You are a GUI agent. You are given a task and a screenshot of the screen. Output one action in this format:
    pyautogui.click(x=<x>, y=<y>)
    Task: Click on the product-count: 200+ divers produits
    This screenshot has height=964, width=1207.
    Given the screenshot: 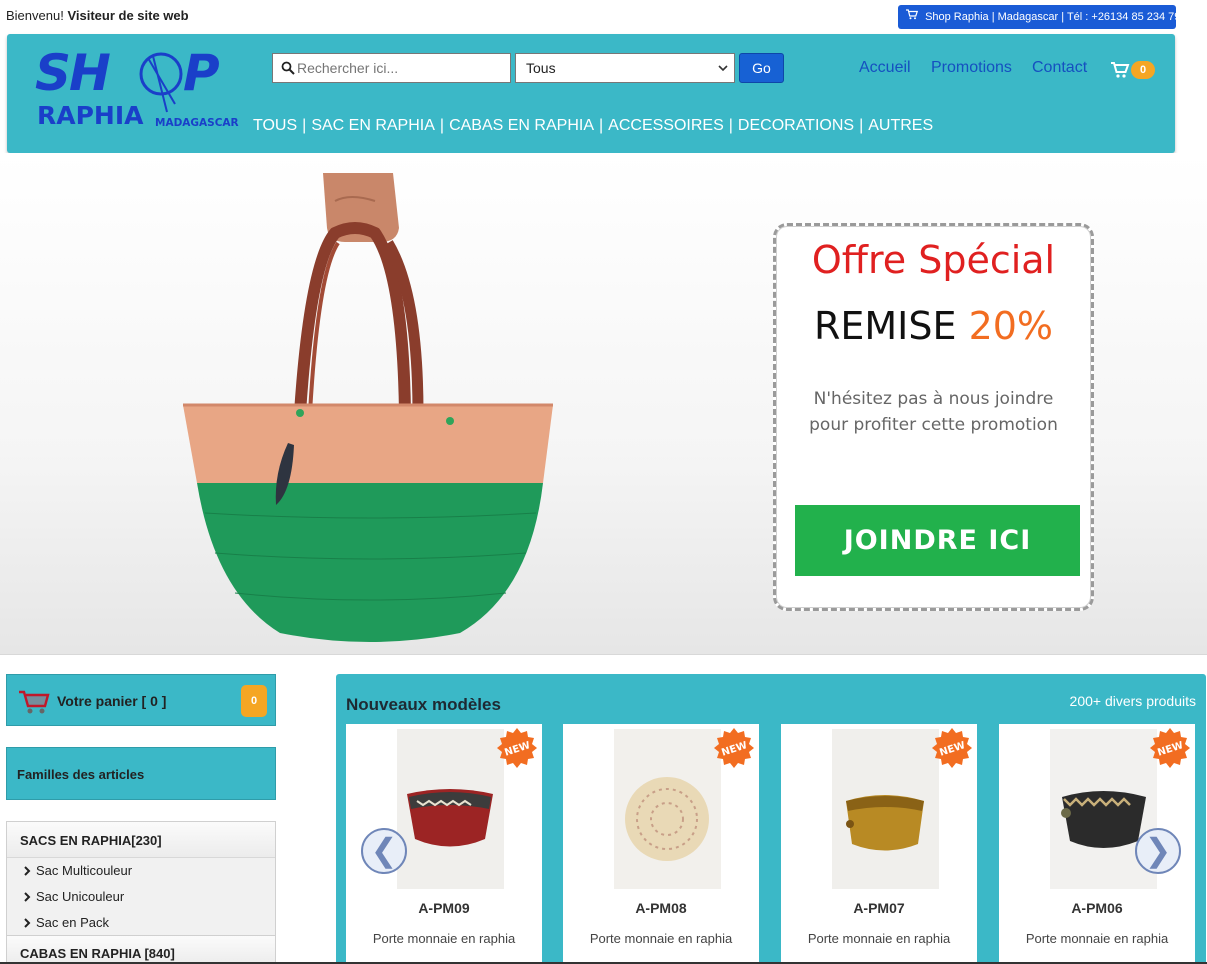 What is the action you would take?
    pyautogui.click(x=1132, y=701)
    